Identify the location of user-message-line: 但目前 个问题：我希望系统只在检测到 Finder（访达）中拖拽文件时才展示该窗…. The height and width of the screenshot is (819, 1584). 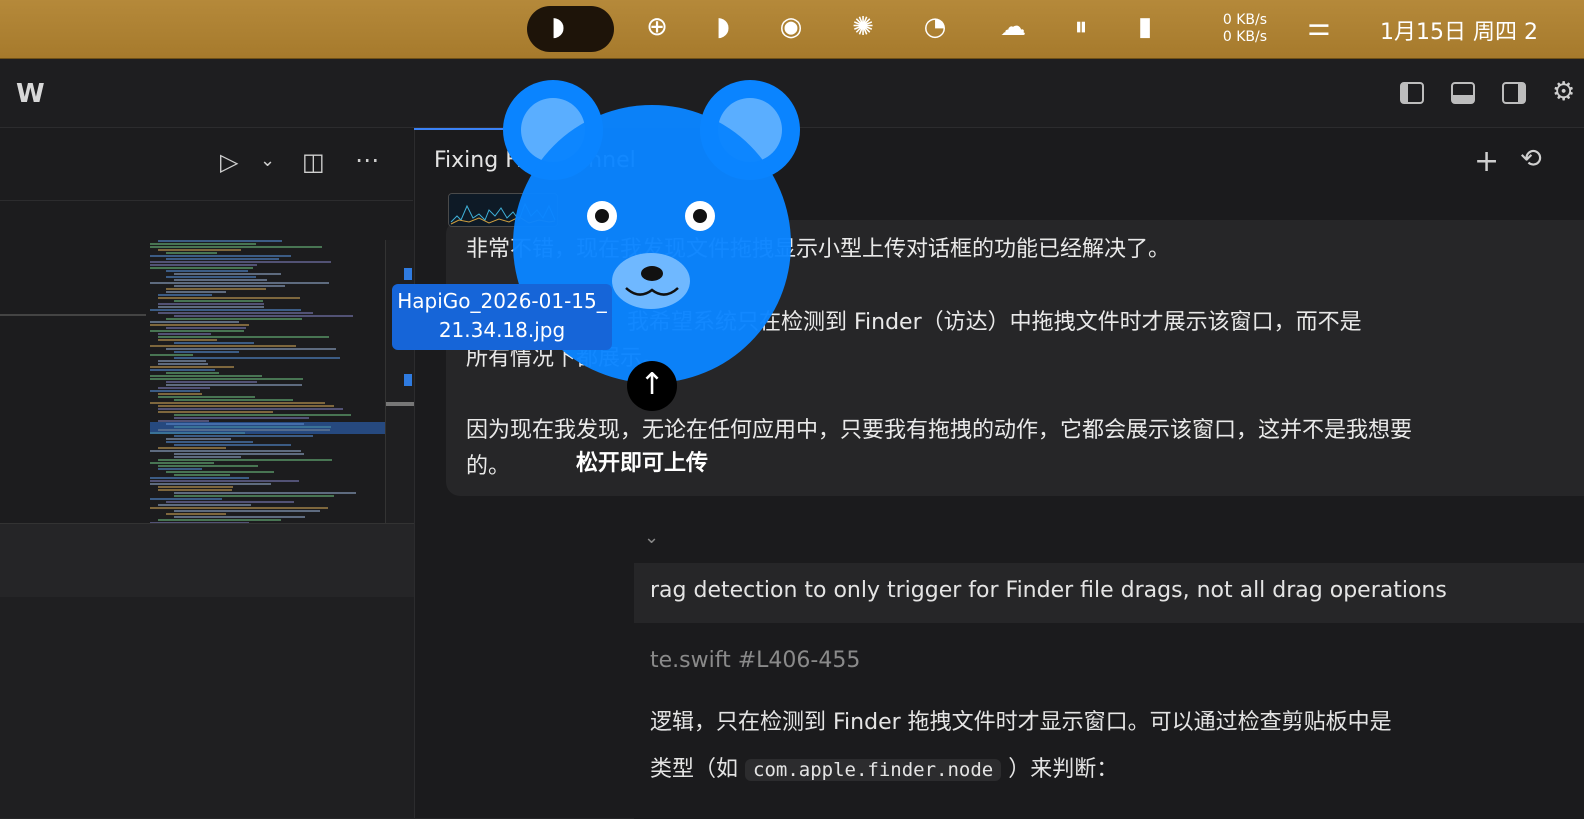
(914, 322).